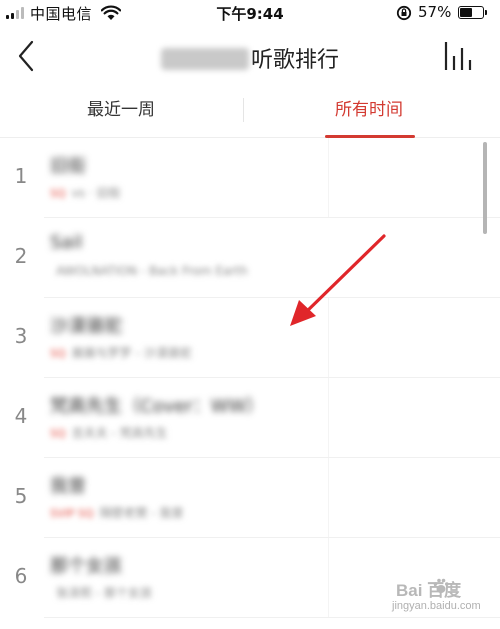  Describe the element at coordinates (436, 606) in the screenshot. I see `watermark-url: jingyan.baidu.com` at that location.